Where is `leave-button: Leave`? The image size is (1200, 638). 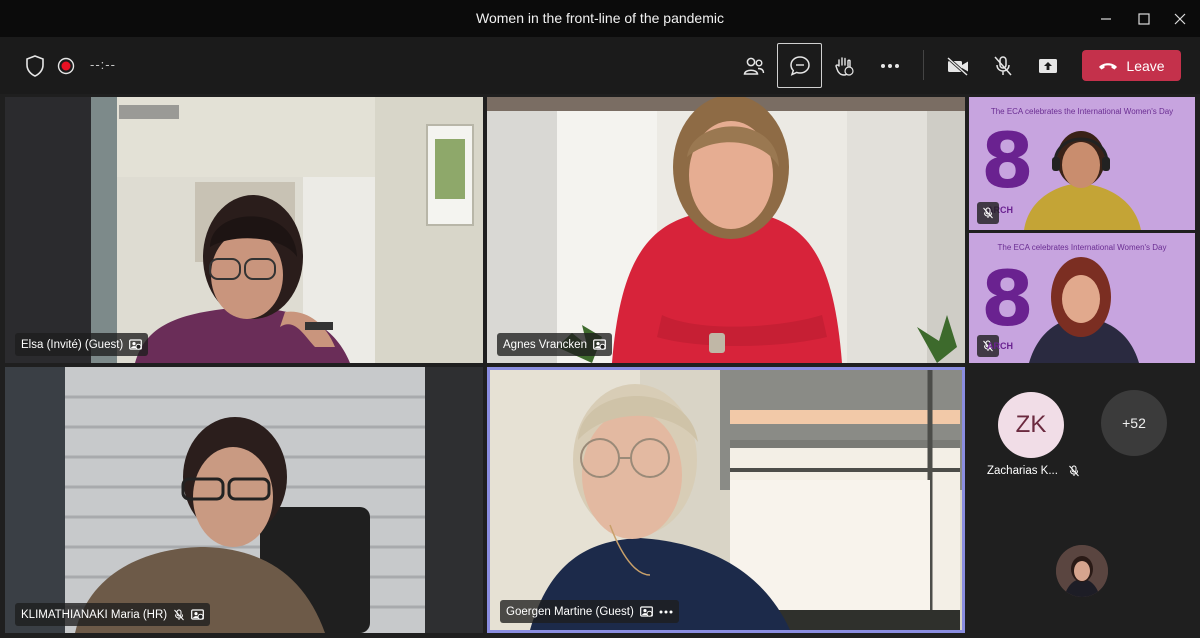 leave-button: Leave is located at coordinates (1131, 65).